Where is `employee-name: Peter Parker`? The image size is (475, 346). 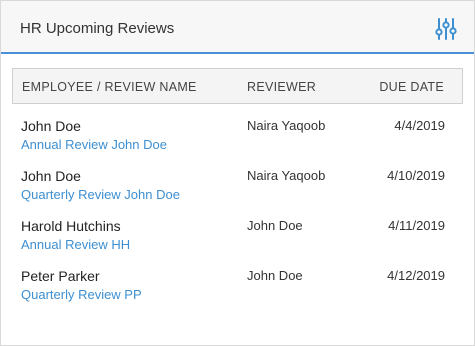 employee-name: Peter Parker is located at coordinates (60, 276).